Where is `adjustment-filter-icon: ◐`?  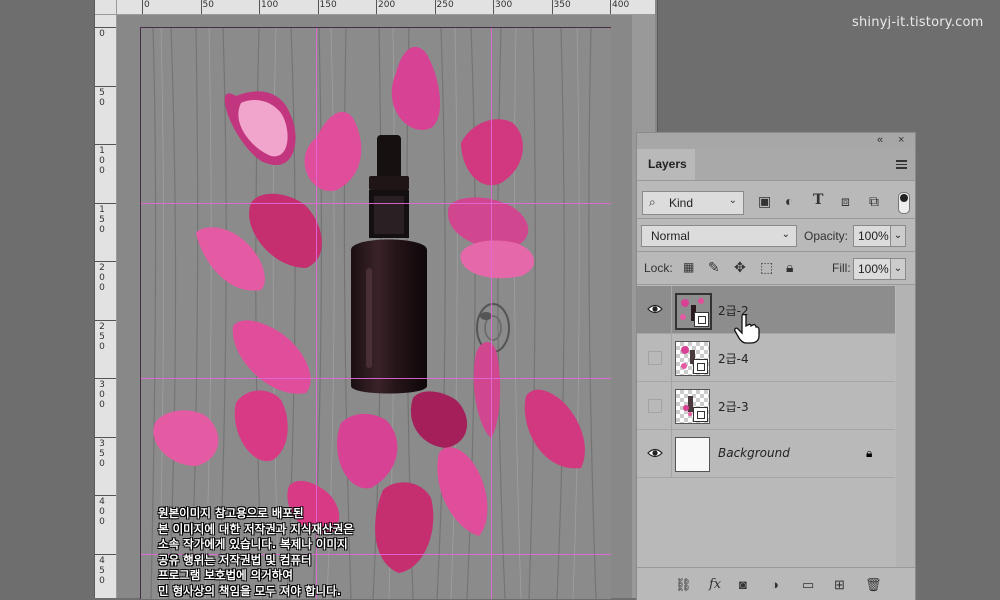 adjustment-filter-icon: ◐ is located at coordinates (789, 201).